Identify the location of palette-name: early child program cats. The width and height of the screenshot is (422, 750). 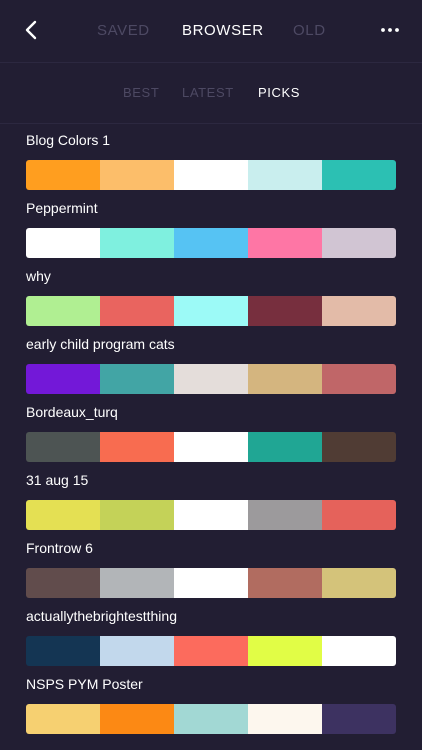
(100, 344).